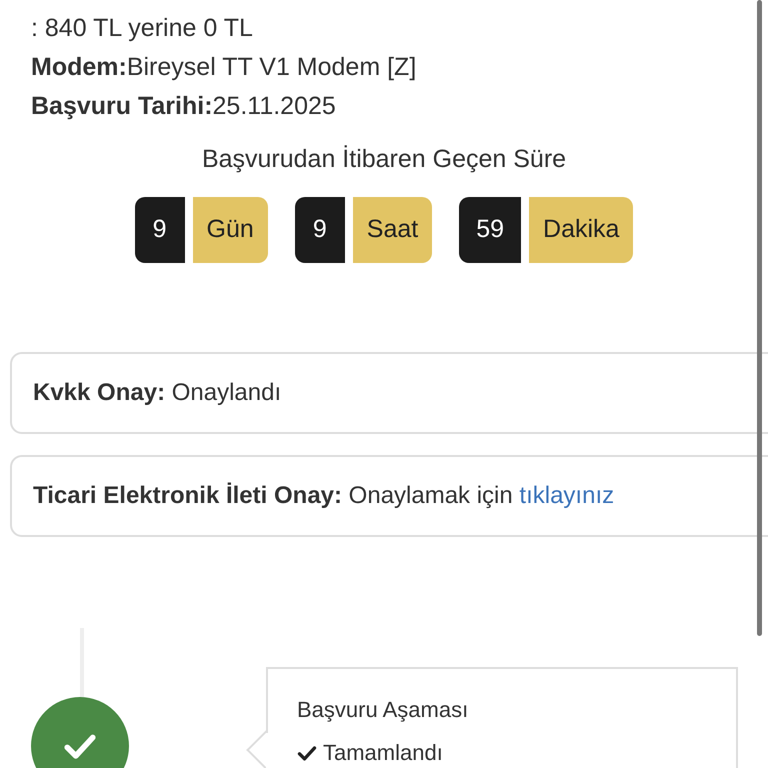  What do you see at coordinates (142, 28) in the screenshot?
I see `detail-text: : 840 TL yerine 0 TL` at bounding box center [142, 28].